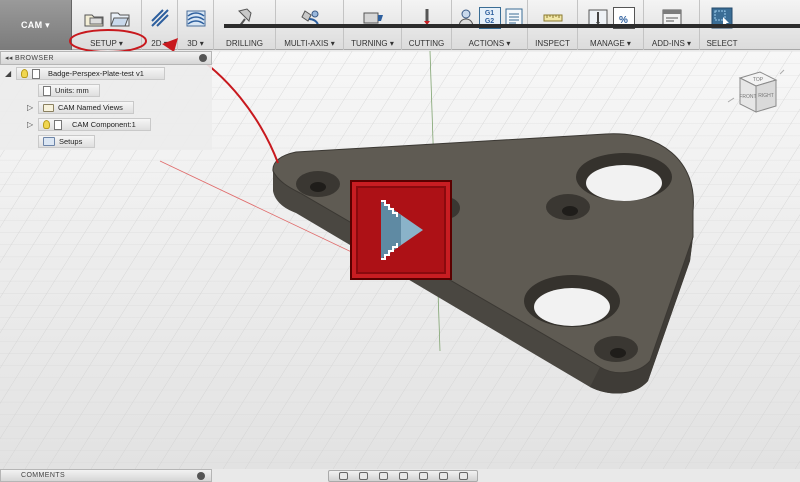 This screenshot has height=482, width=800. Describe the element at coordinates (722, 43) in the screenshot. I see `select-label: SELECT` at that location.